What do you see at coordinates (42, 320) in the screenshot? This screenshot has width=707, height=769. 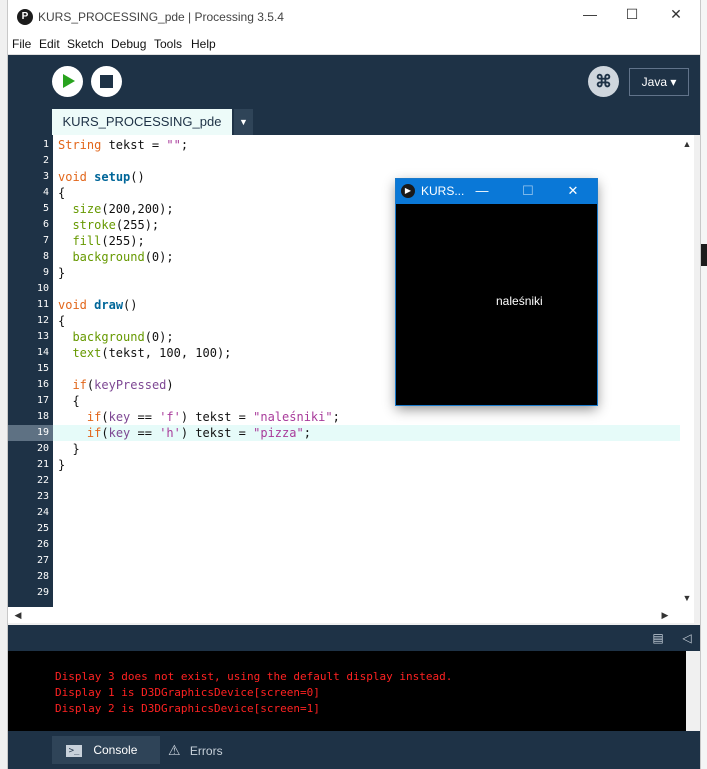 I see `line-number: 12` at bounding box center [42, 320].